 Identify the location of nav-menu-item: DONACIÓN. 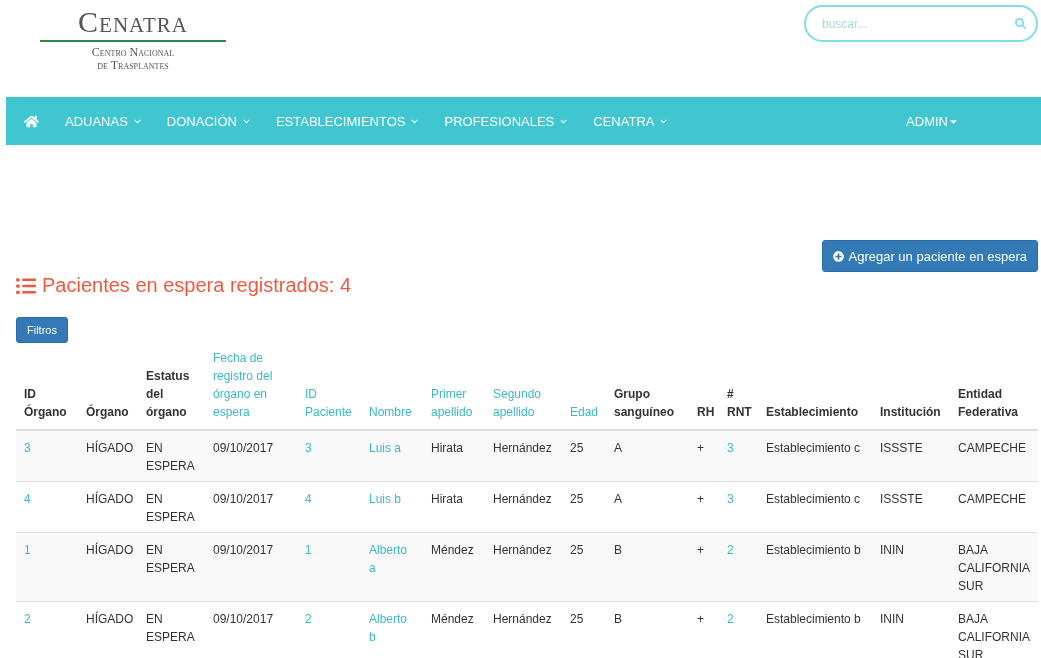
(208, 121).